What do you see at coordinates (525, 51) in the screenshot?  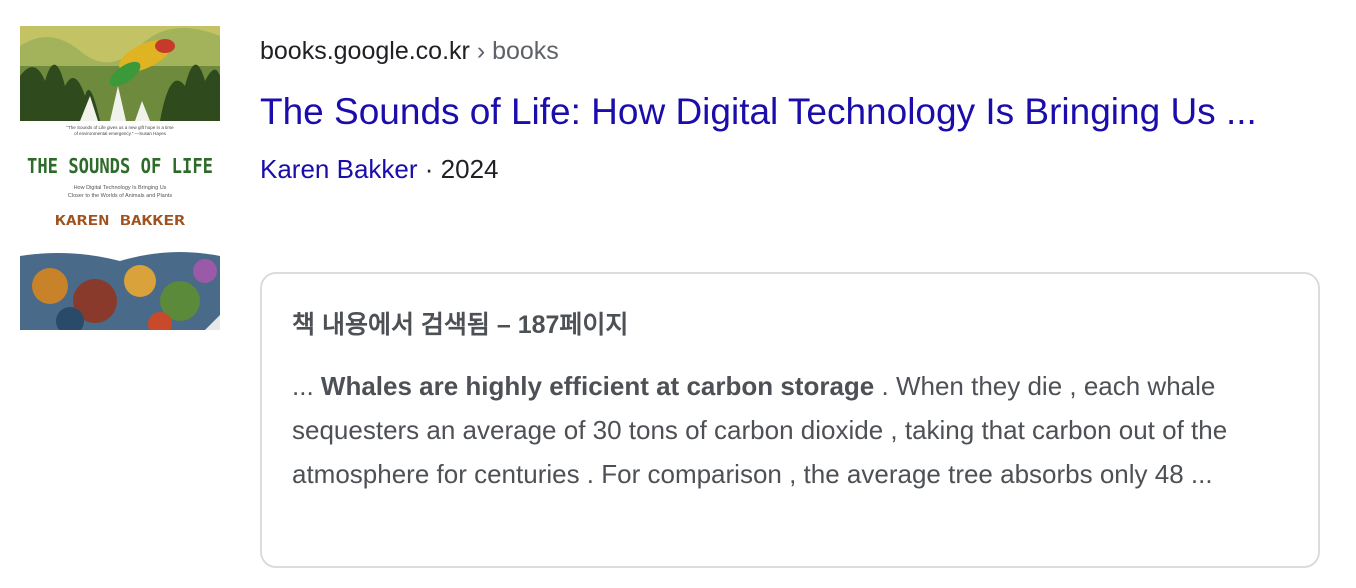 I see `breadcrumb-path: books` at bounding box center [525, 51].